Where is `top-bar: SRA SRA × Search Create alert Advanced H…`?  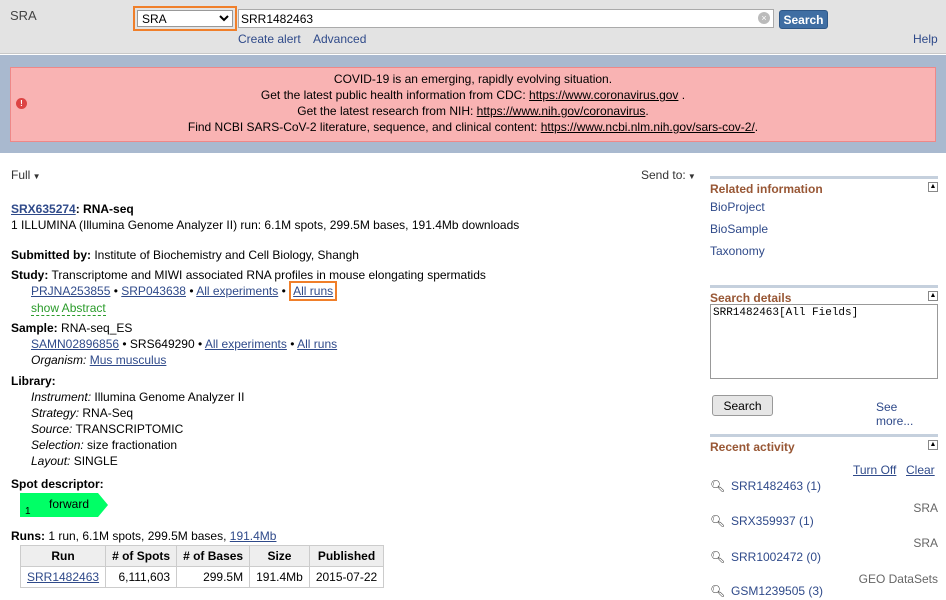
top-bar: SRA SRA × Search Create alert Advanced H… is located at coordinates (473, 27).